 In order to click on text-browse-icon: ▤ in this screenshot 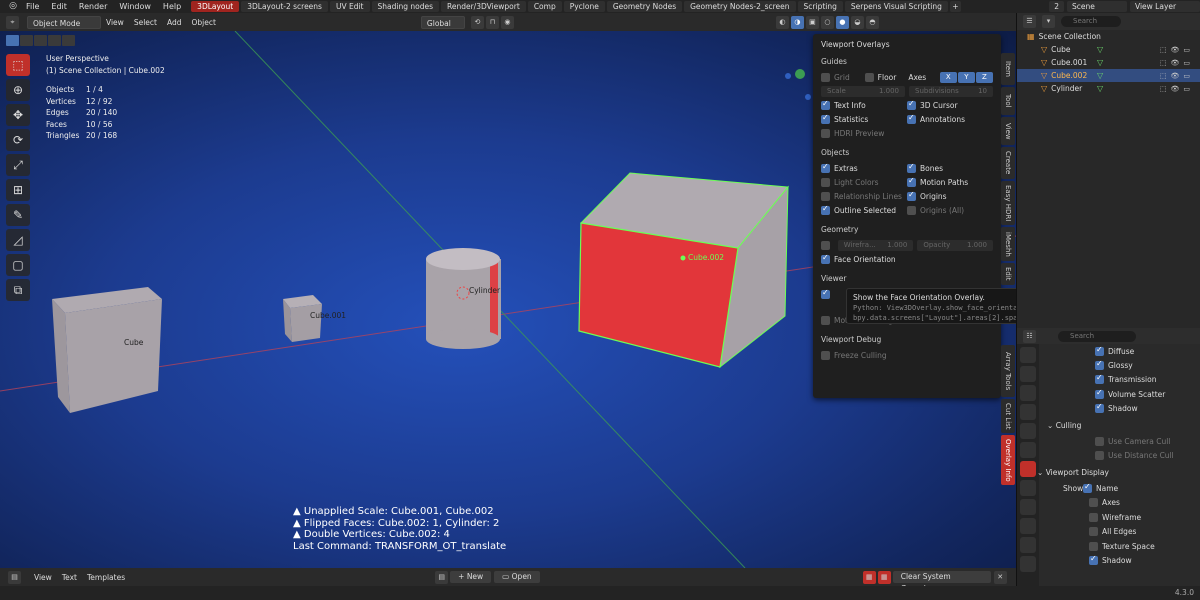, I will do `click(442, 577)`.